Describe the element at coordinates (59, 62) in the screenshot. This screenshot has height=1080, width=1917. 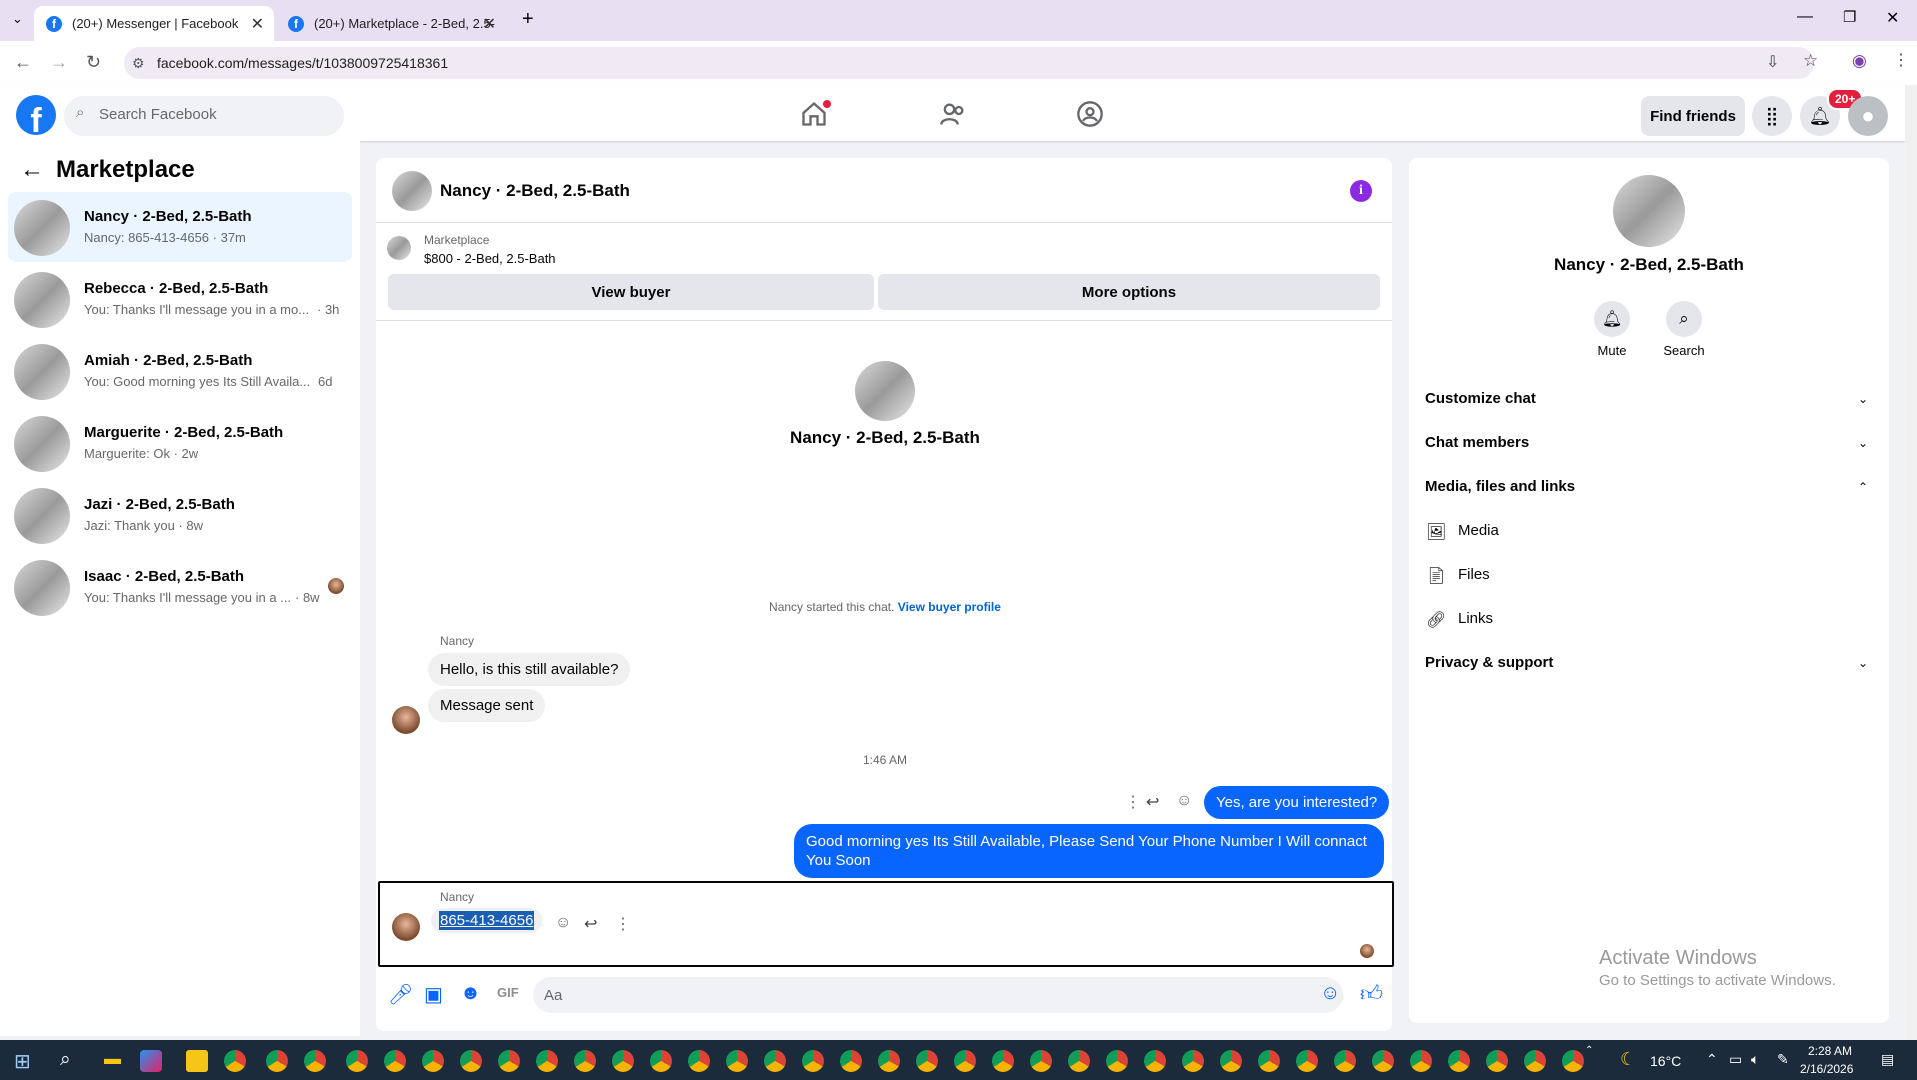
I see `forward-icon: →` at that location.